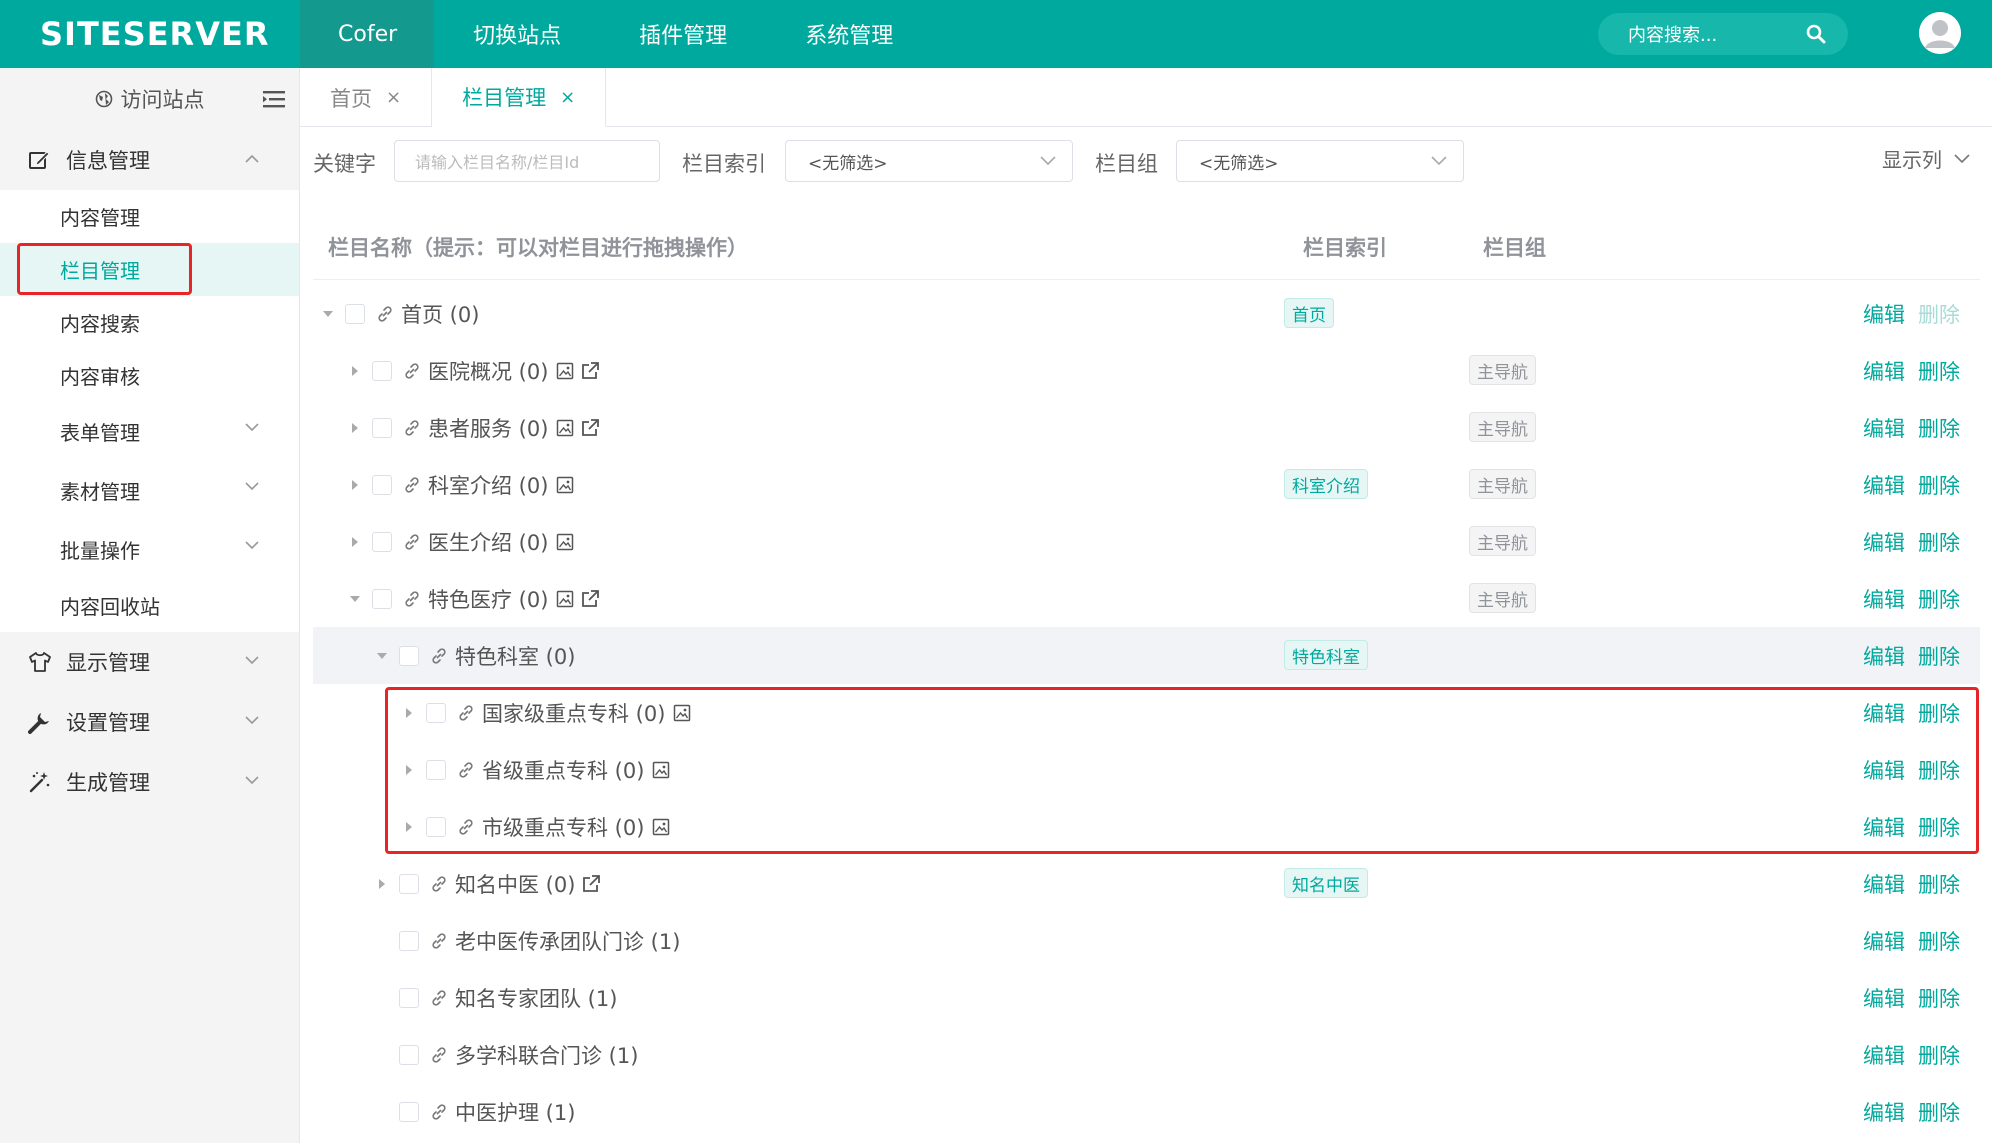 The height and width of the screenshot is (1143, 1992). I want to click on tab-home: 首页 ×, so click(366, 97).